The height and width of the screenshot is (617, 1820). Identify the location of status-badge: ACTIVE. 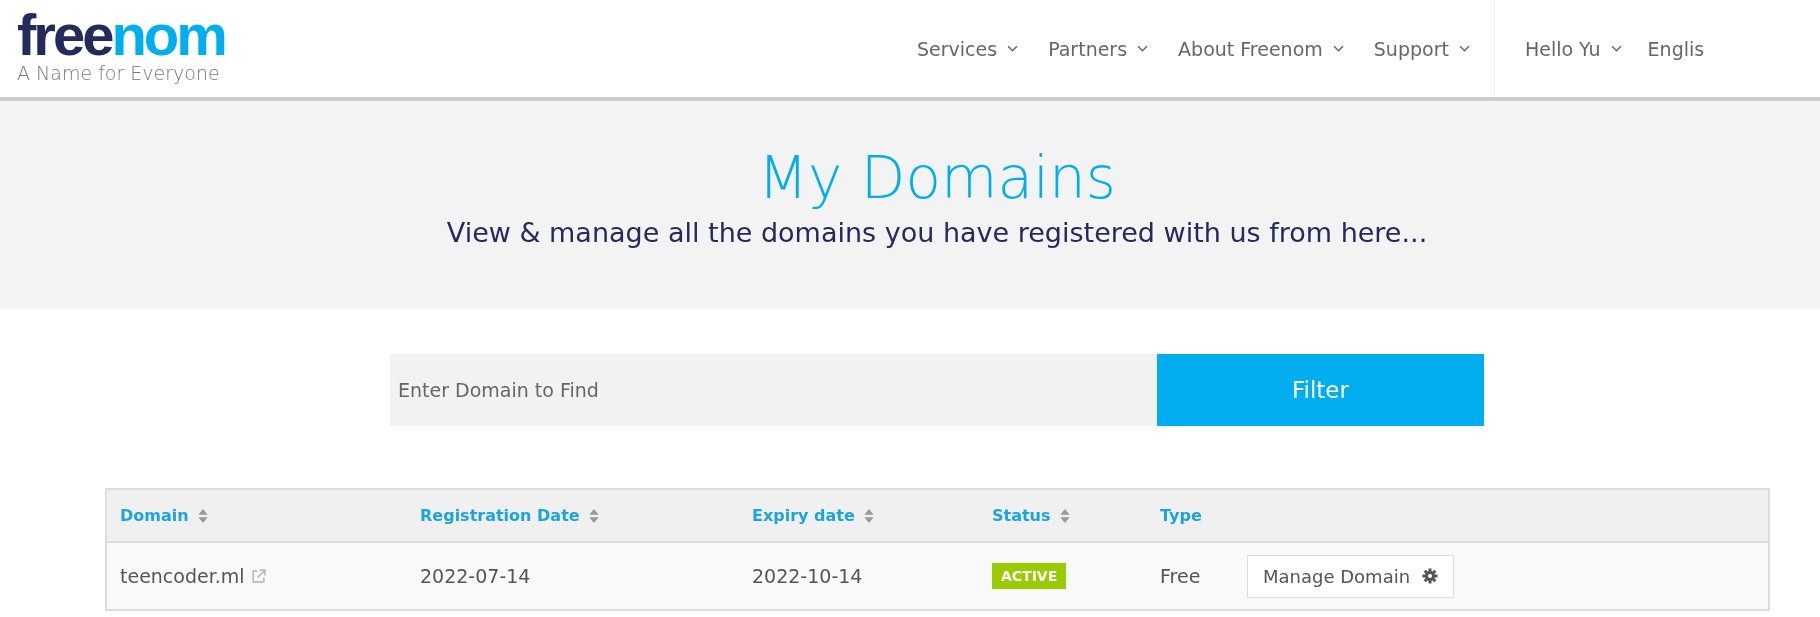
(1029, 576).